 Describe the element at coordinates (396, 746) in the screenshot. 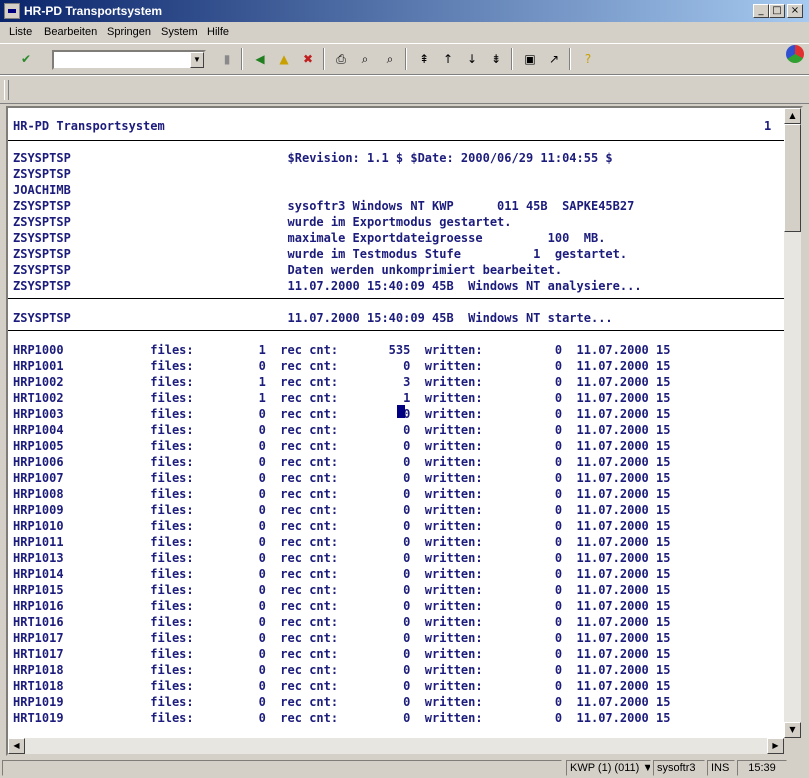

I see `horizontal-scrollbar: ◀ ▶` at that location.